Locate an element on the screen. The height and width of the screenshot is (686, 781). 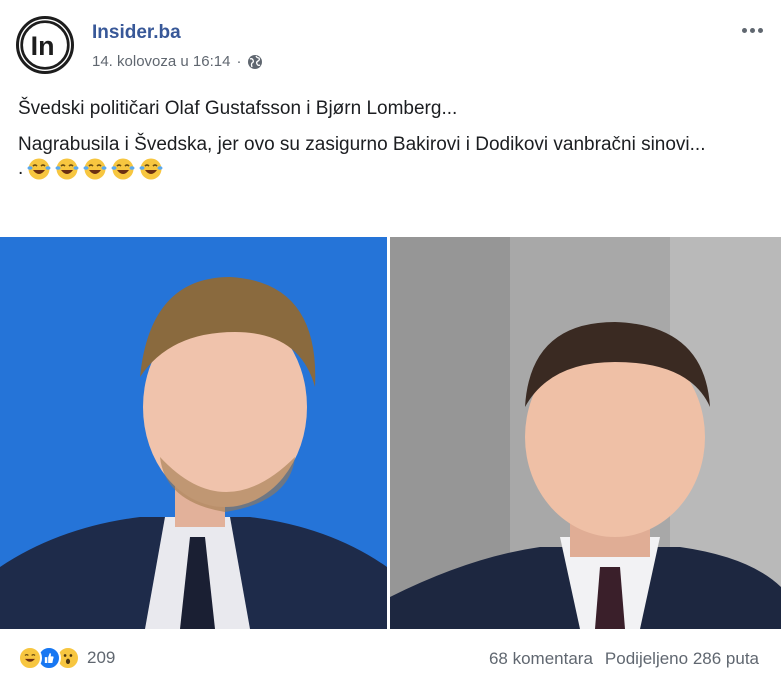
post-footer: 209 68 komentara Podijeljeno 286 puta is located at coordinates (390, 660).